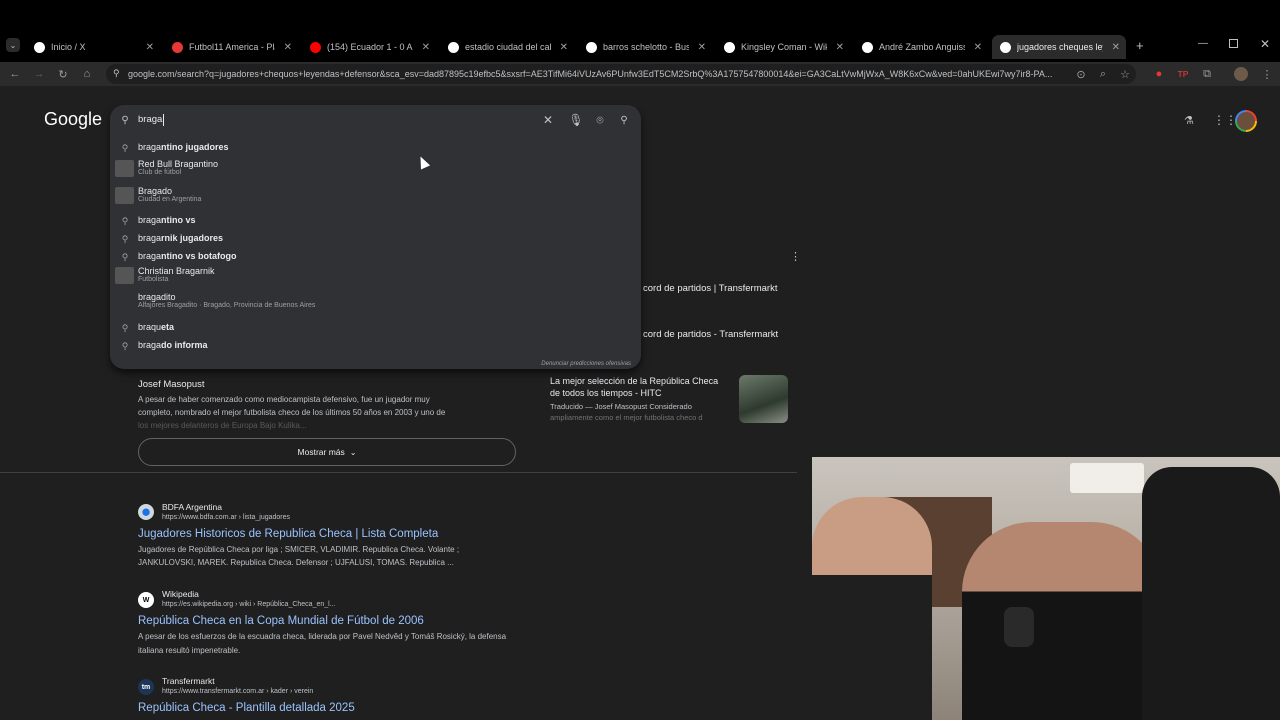 The image size is (1280, 720). Describe the element at coordinates (1140, 45) in the screenshot. I see `new-tab-button: +` at that location.